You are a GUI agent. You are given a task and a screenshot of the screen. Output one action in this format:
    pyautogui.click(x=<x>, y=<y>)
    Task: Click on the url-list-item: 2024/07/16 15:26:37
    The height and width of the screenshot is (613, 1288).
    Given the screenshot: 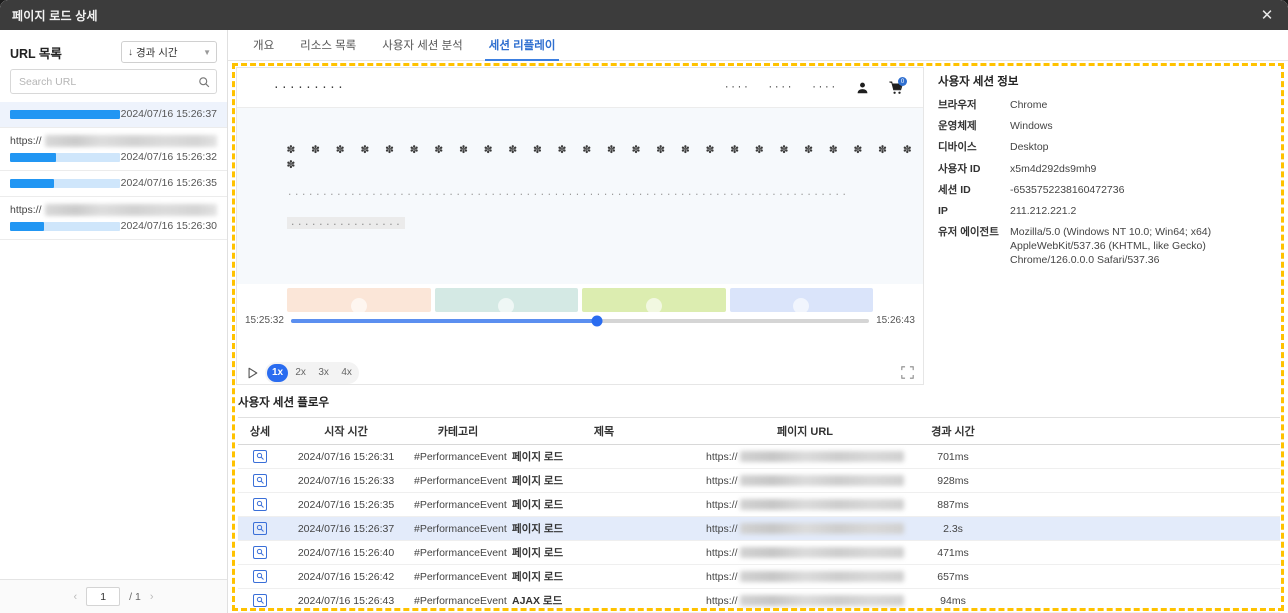 What is the action you would take?
    pyautogui.click(x=113, y=115)
    